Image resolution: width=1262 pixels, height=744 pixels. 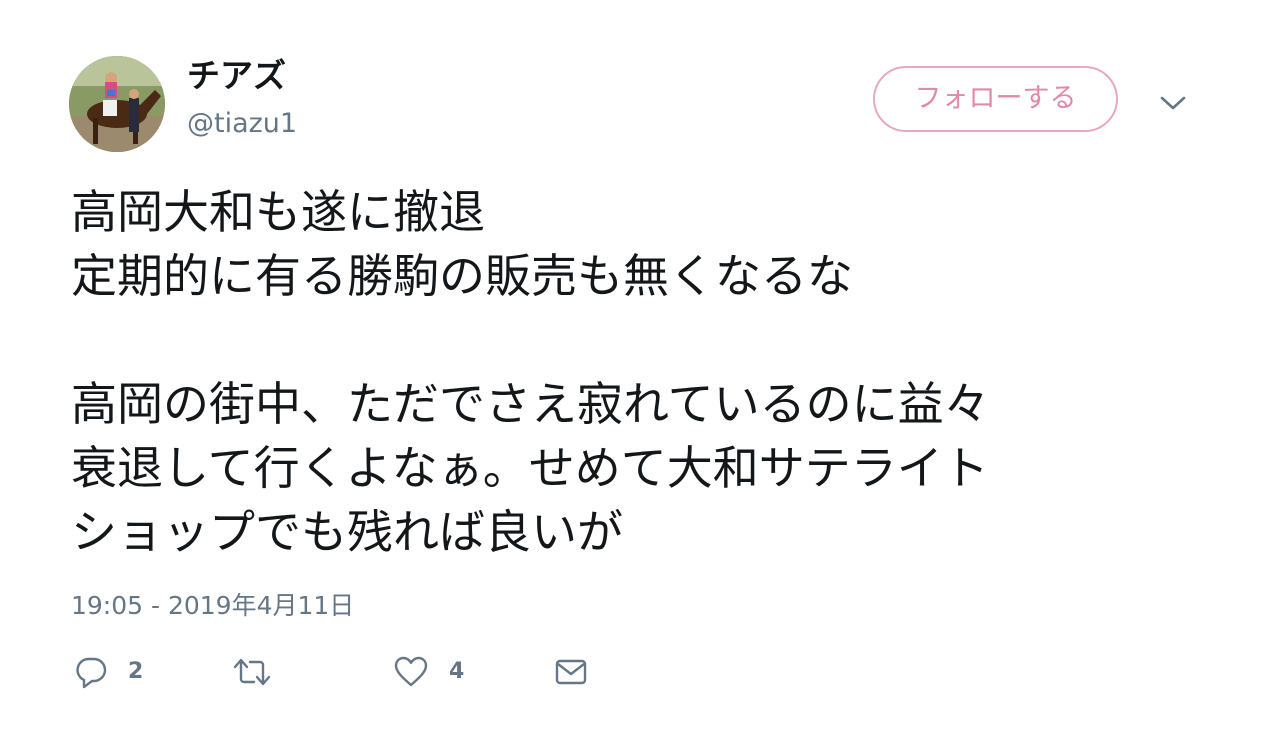 I want to click on chevron-down-icon, so click(x=1173, y=103).